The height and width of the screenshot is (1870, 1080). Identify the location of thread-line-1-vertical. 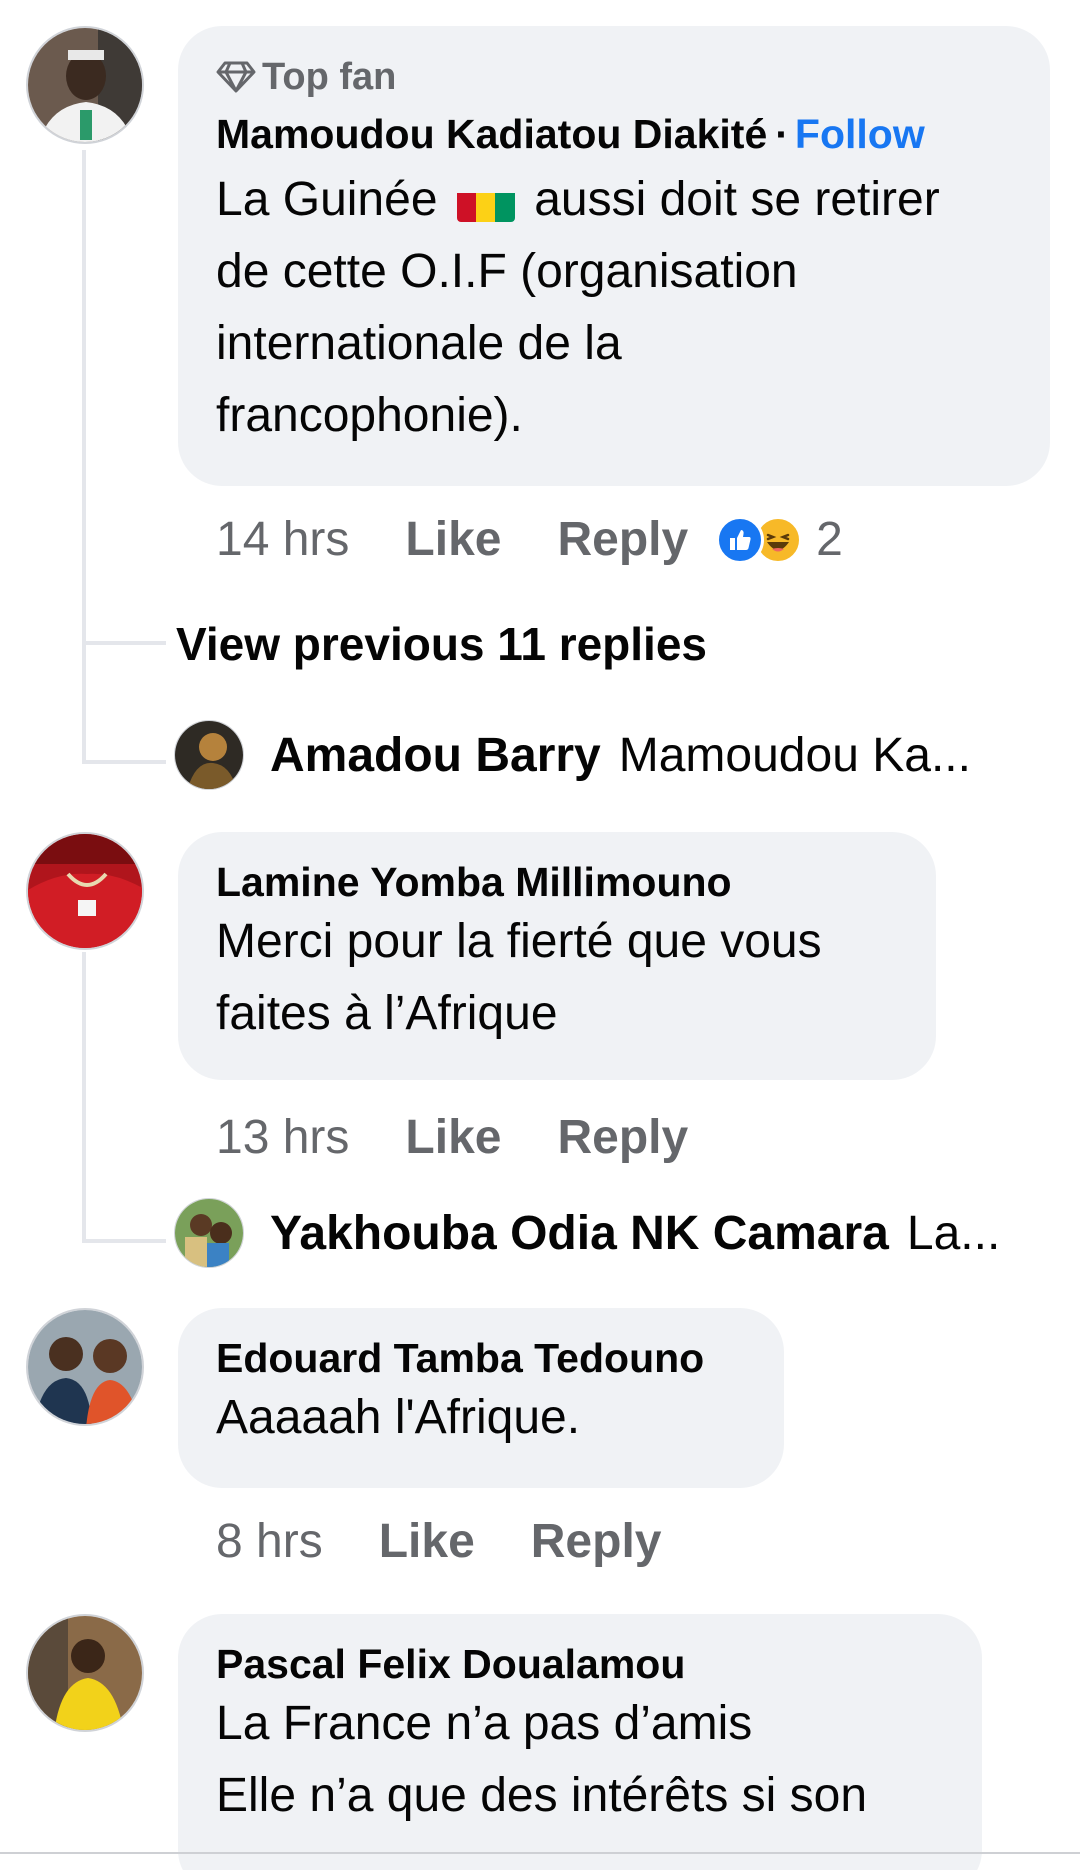
(84, 456).